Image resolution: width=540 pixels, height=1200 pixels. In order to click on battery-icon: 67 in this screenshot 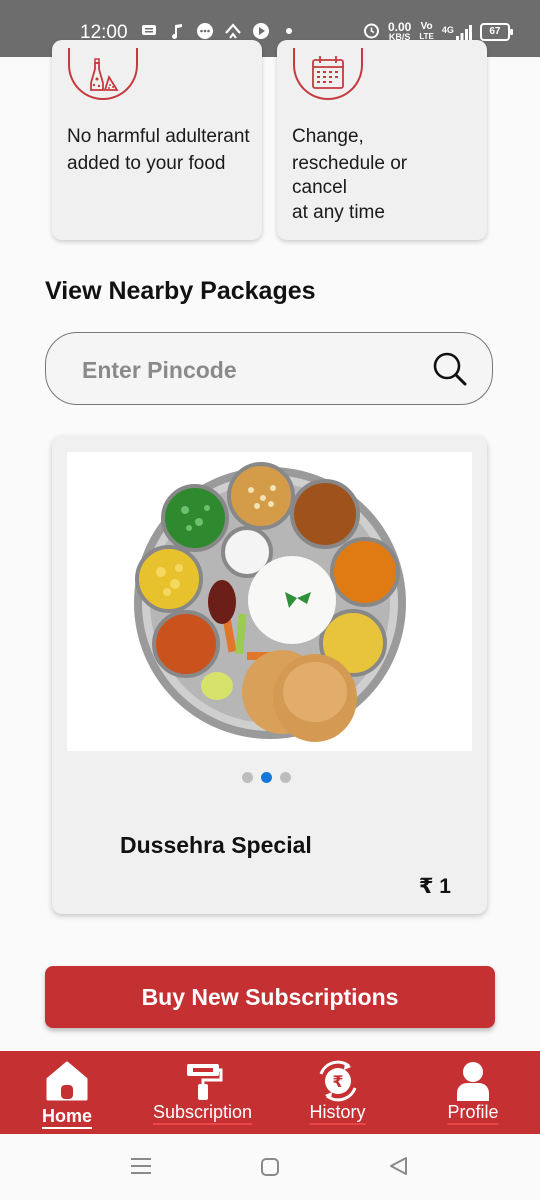, I will do `click(496, 32)`.